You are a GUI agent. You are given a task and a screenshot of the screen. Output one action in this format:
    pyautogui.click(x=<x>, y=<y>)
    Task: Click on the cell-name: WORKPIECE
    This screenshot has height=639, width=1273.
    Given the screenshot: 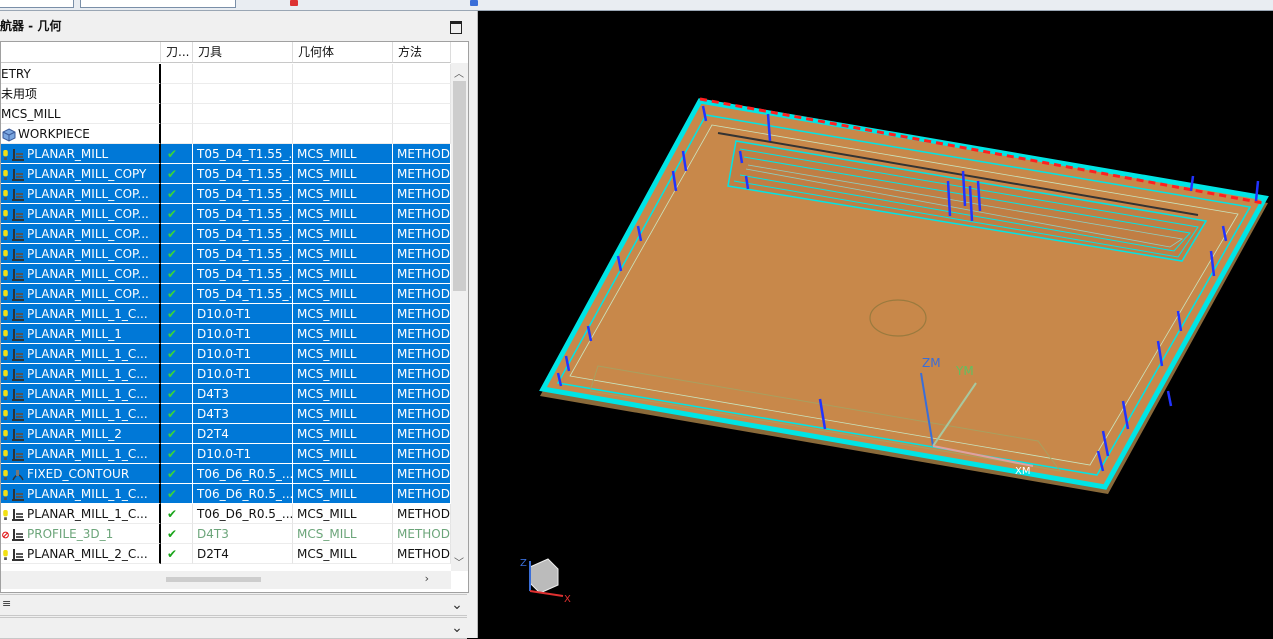 What is the action you would take?
    pyautogui.click(x=81, y=134)
    